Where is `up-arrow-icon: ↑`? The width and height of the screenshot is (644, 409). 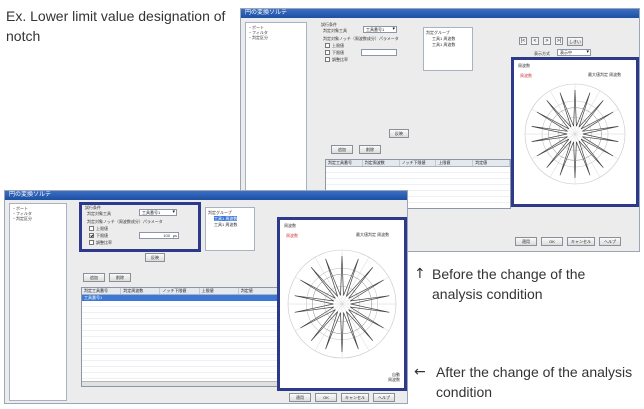
up-arrow-icon: ↑ is located at coordinates (420, 274).